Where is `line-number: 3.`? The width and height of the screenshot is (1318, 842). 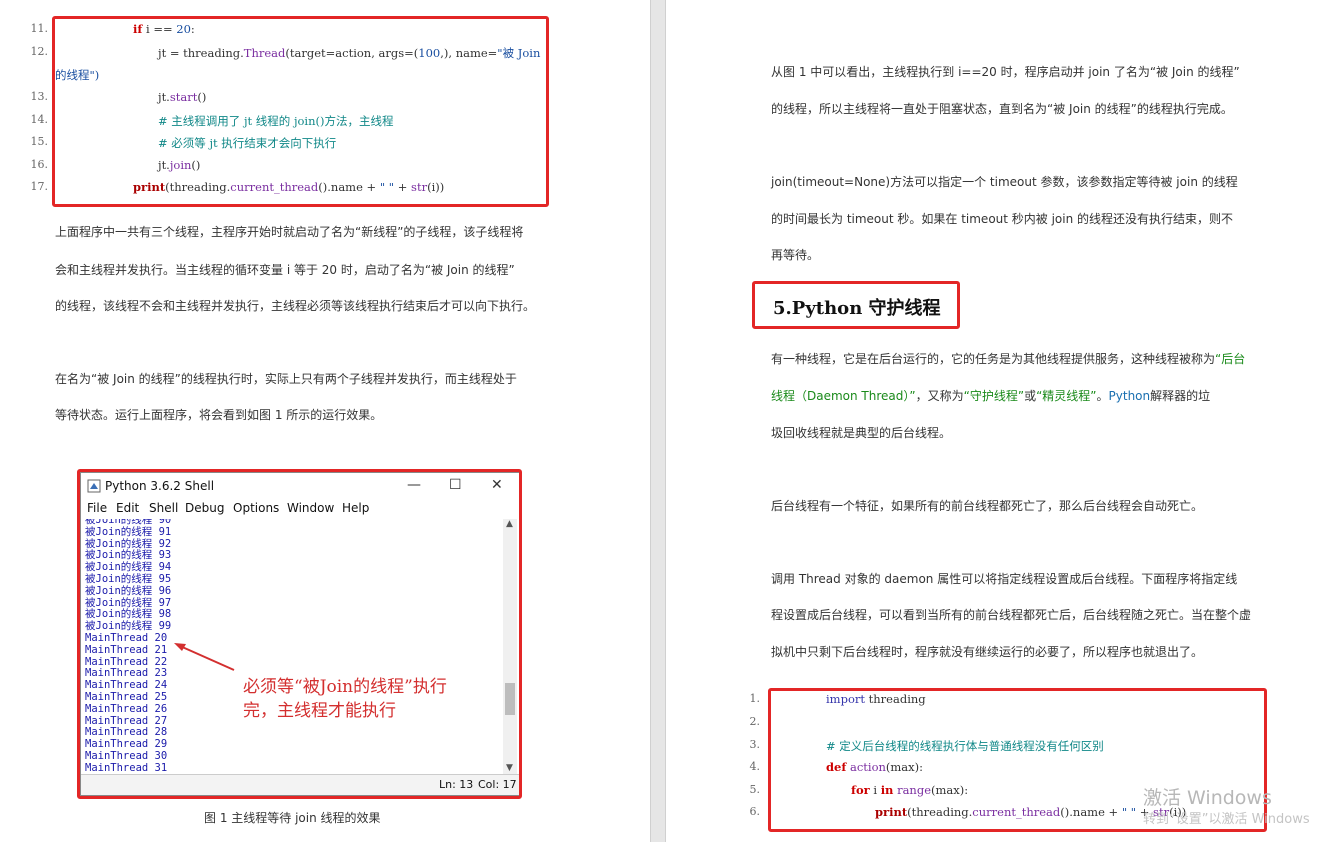
line-number: 3. is located at coordinates (755, 744).